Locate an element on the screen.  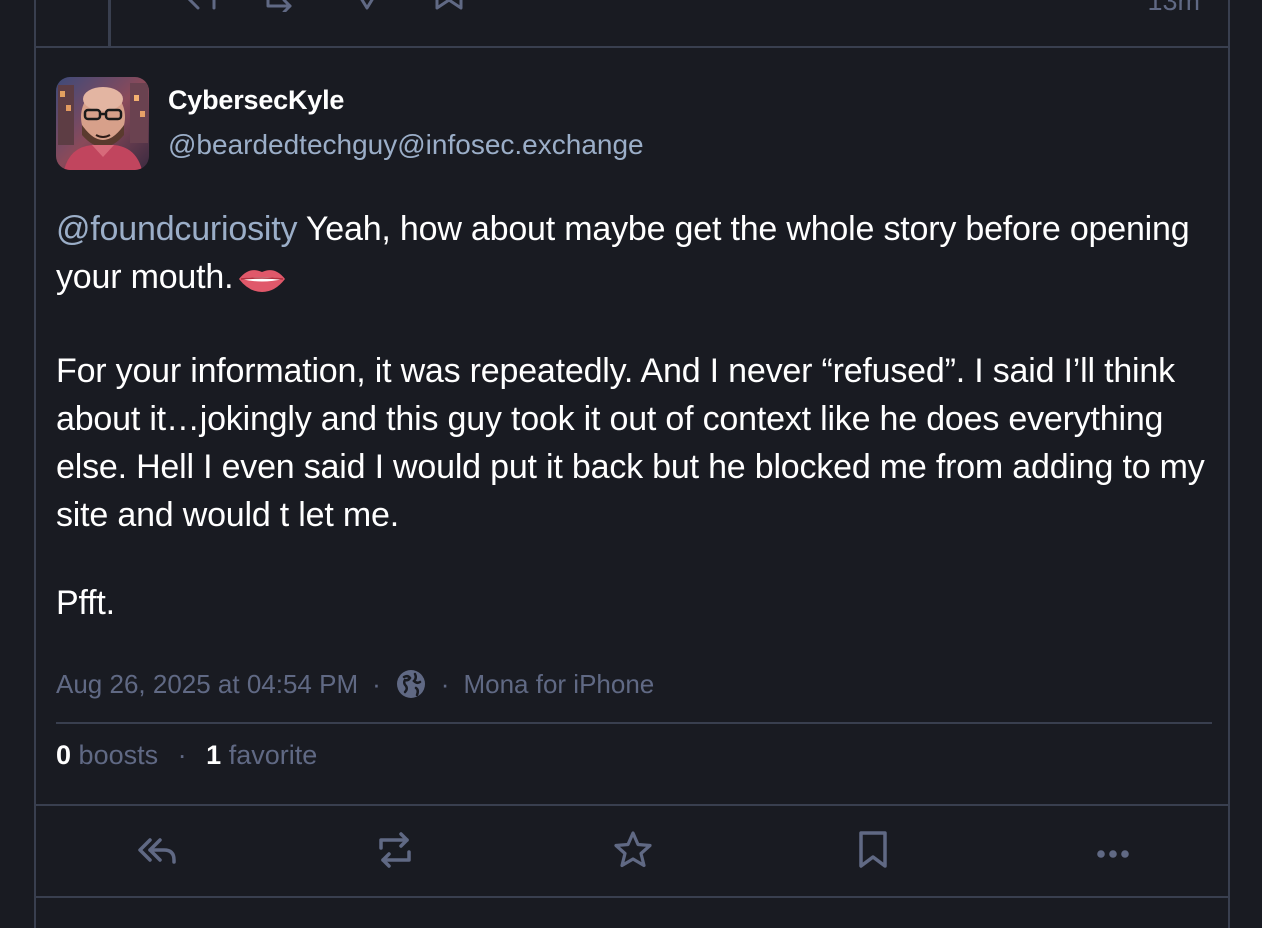
more-icon is located at coordinates (1113, 850).